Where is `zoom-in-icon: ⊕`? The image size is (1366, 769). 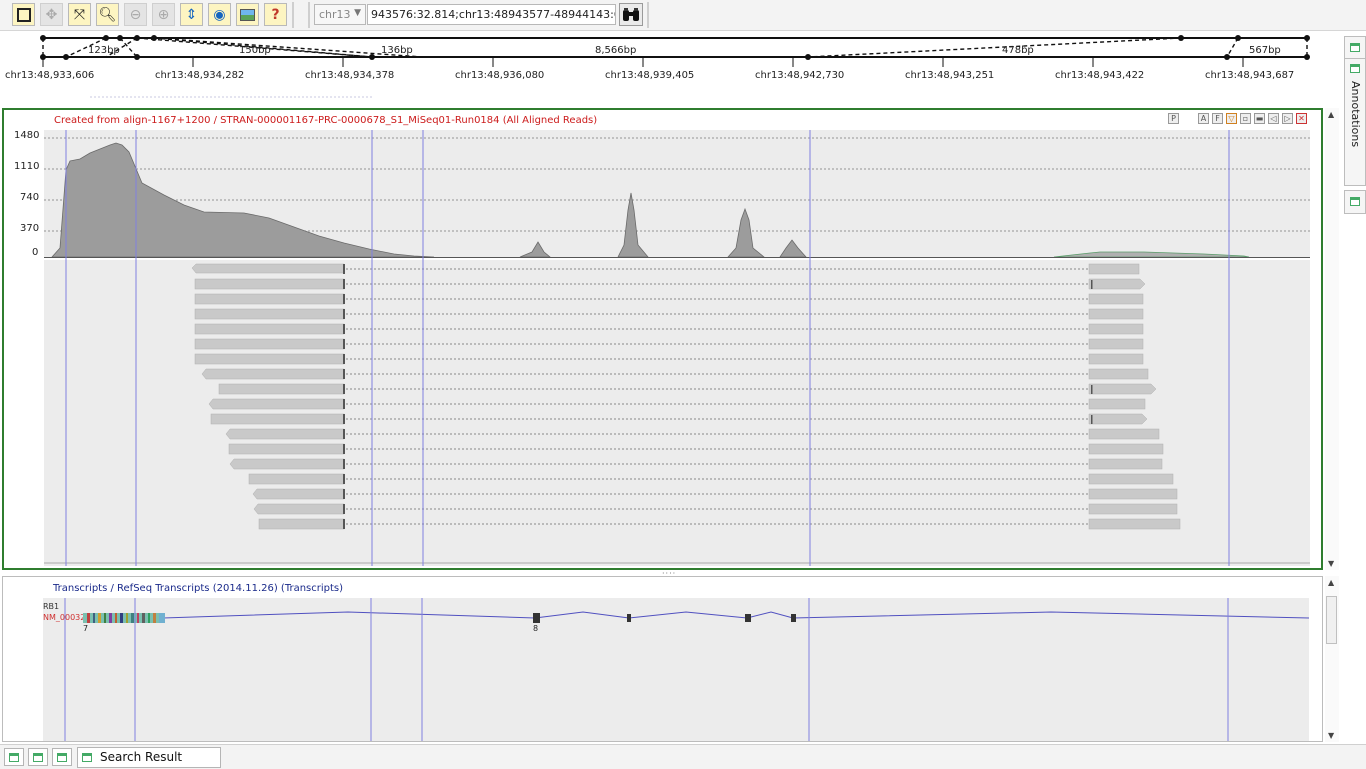
zoom-in-icon: ⊕ is located at coordinates (163, 14).